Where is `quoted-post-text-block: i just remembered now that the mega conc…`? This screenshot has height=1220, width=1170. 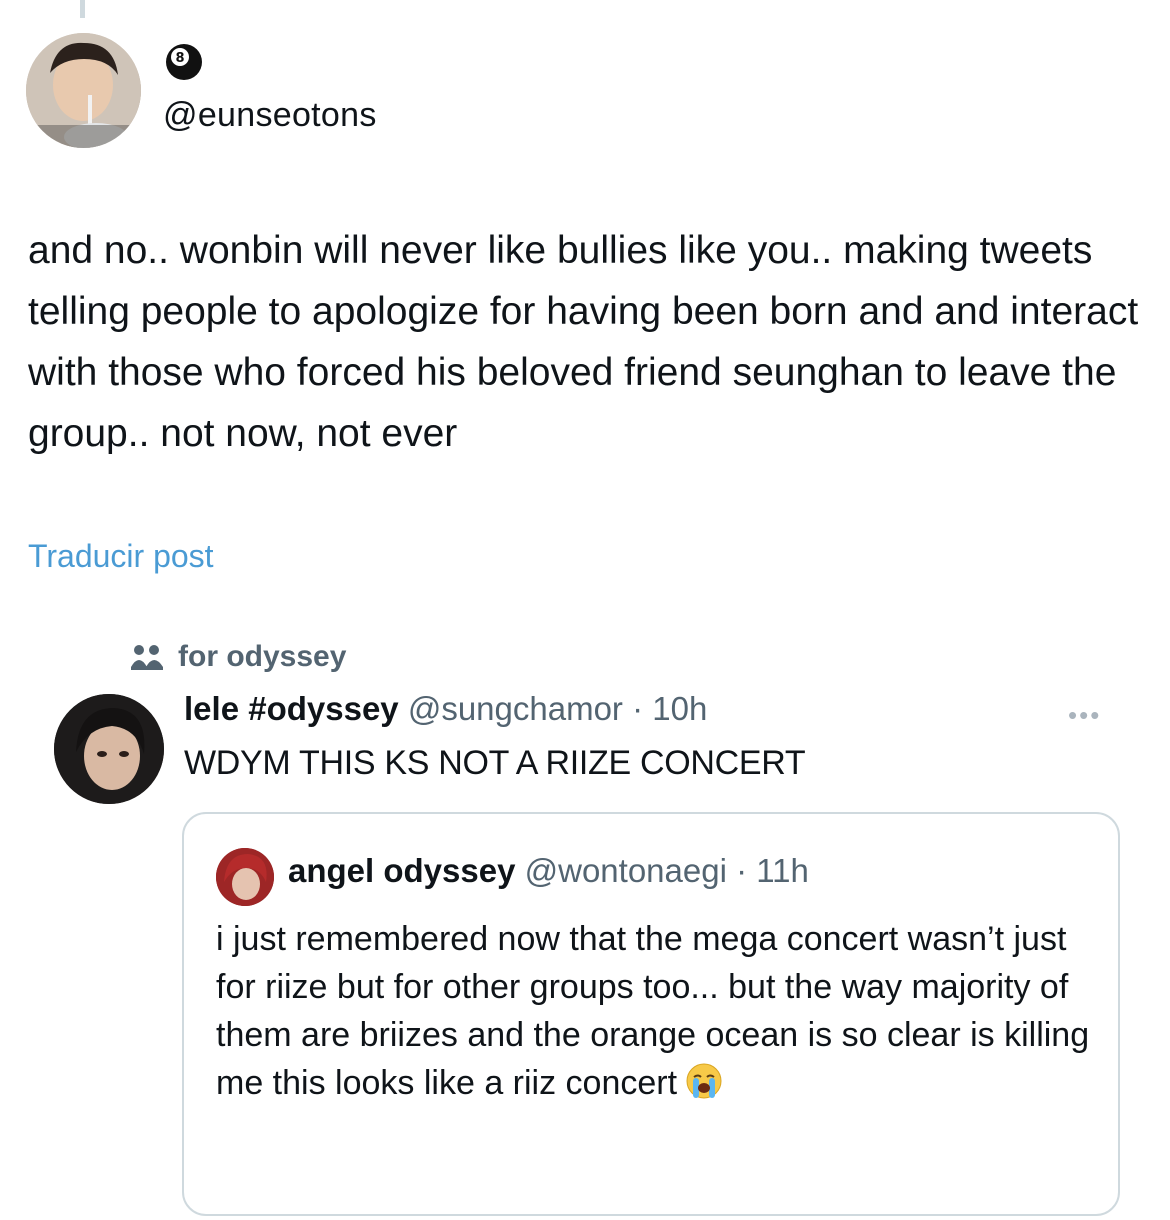
quoted-post-text-block: i just remembered now that the mega conc… is located at coordinates (656, 1011).